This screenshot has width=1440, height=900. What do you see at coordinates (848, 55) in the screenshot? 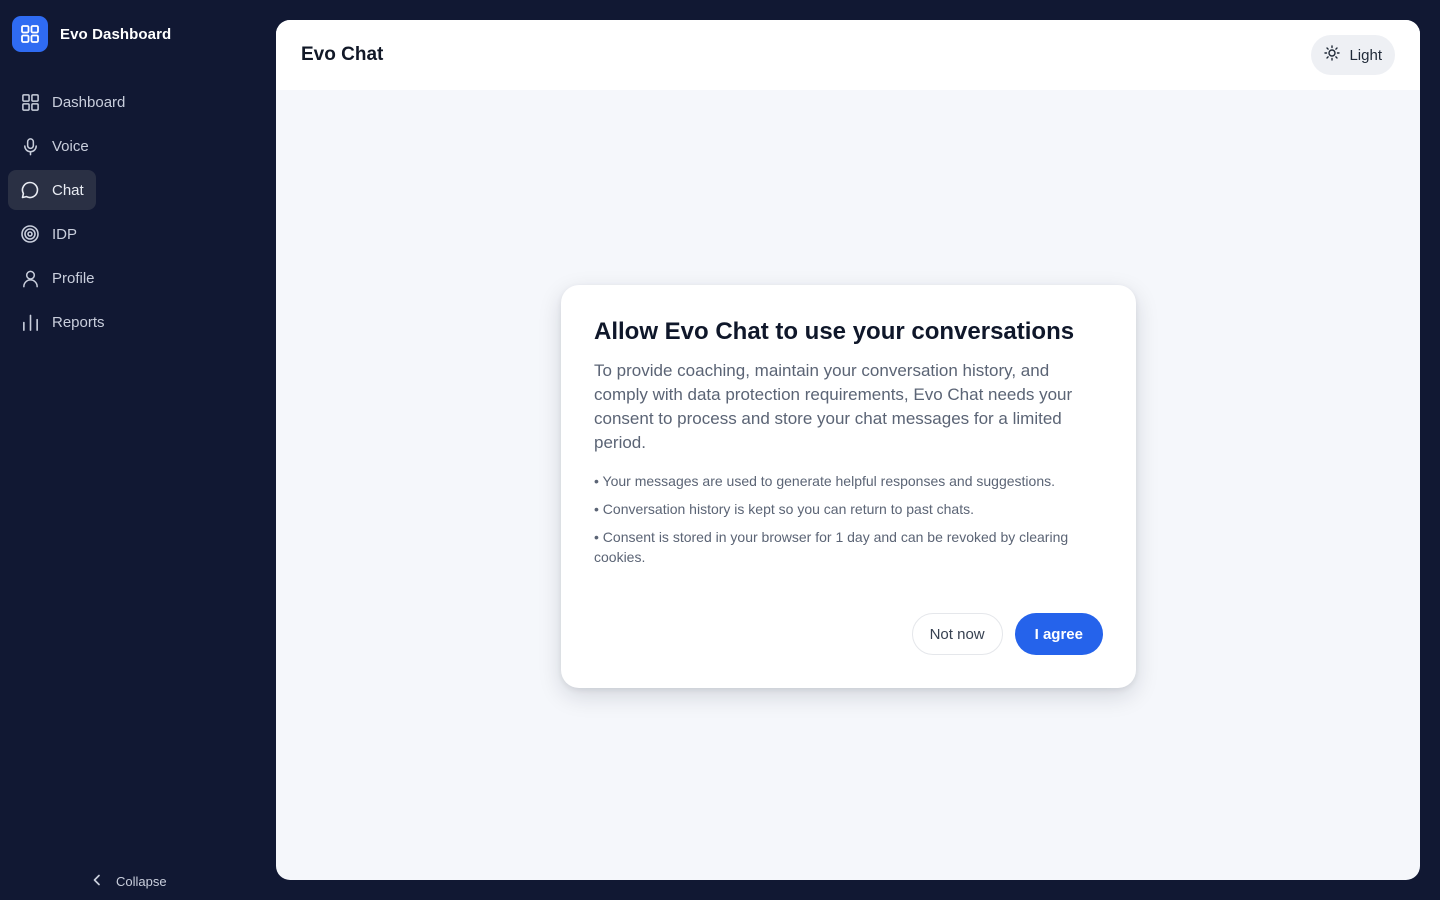
I see `page-header: Evo Chat Light` at bounding box center [848, 55].